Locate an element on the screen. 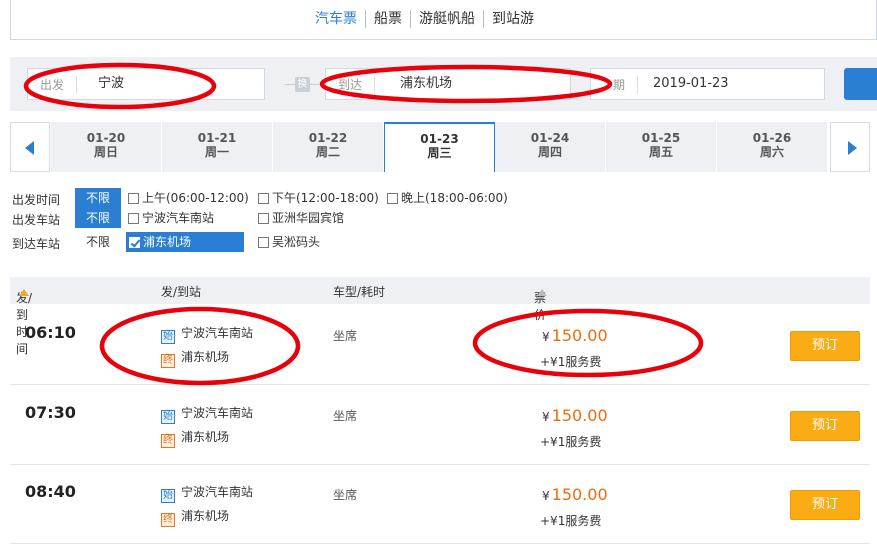  tab-yacht: 游艇帆船 is located at coordinates (447, 19).